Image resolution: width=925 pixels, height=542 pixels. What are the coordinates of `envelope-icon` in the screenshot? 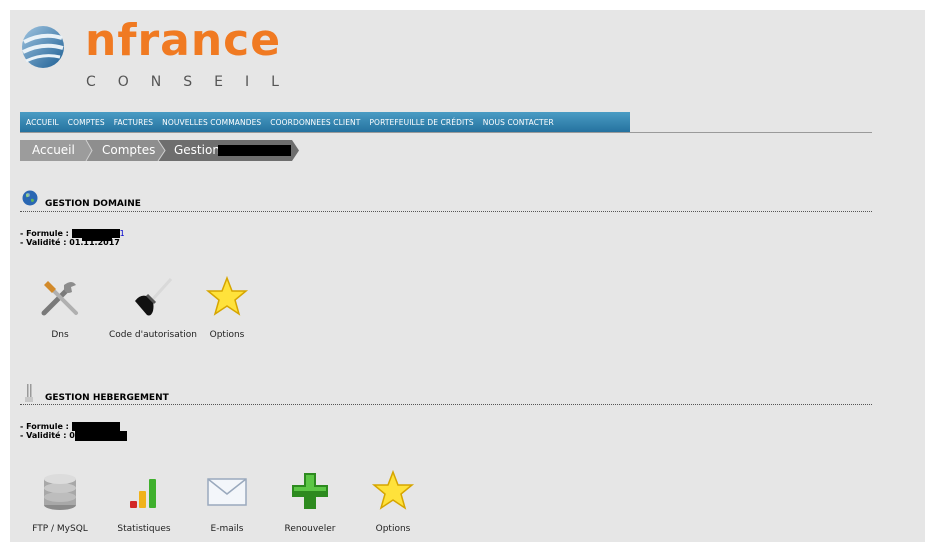 It's located at (227, 492).